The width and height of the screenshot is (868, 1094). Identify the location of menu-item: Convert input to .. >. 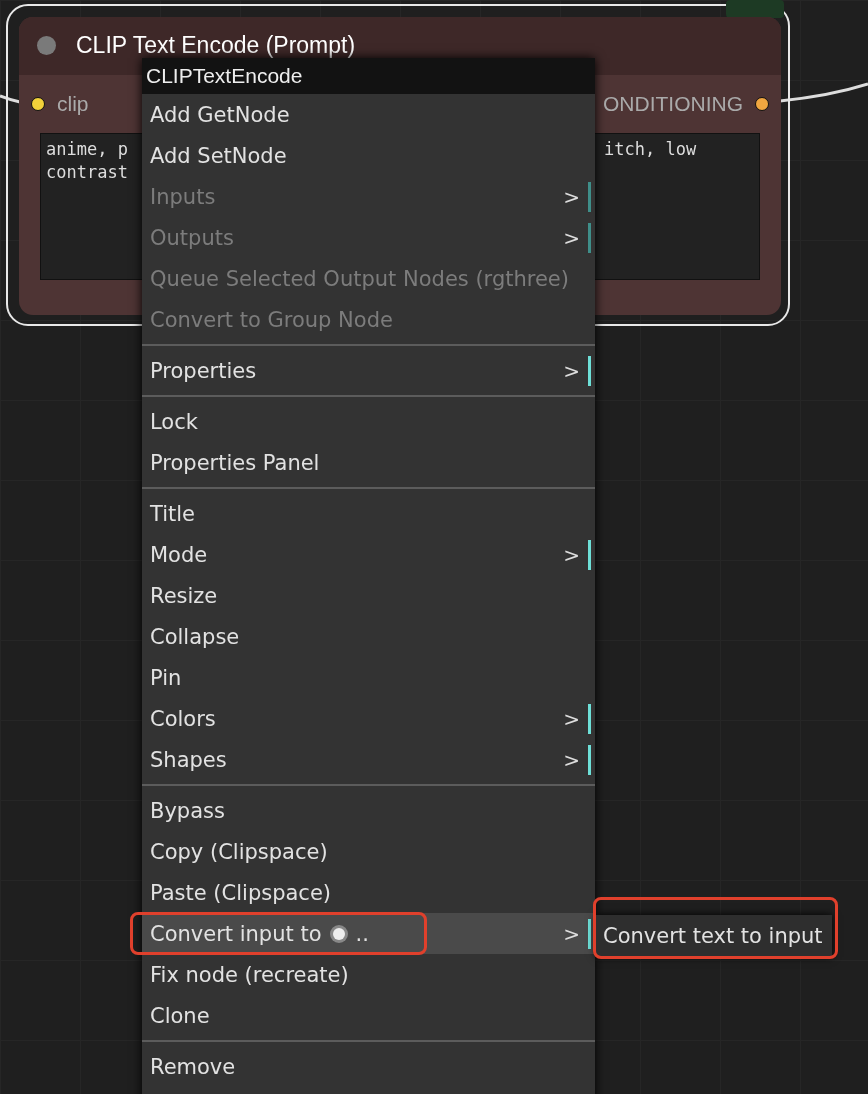
(368, 933).